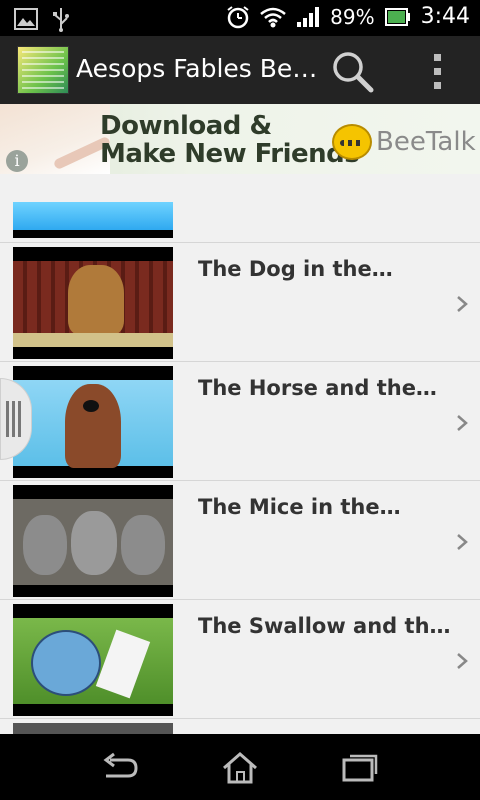  I want to click on signal-icon, so click(308, 16).